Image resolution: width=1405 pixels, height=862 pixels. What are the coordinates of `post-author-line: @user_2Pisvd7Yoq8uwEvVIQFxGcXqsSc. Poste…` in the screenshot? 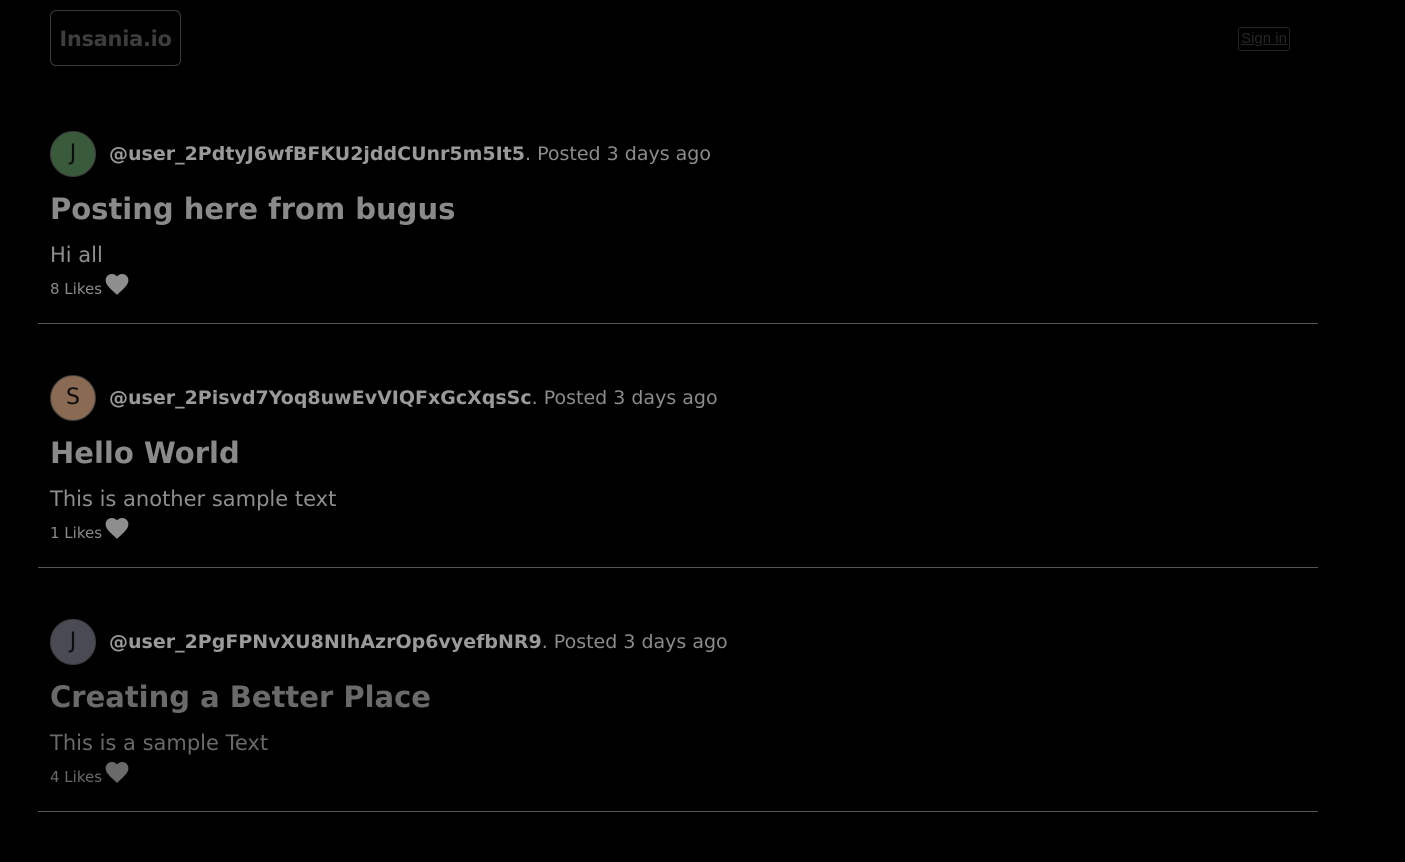 It's located at (413, 398).